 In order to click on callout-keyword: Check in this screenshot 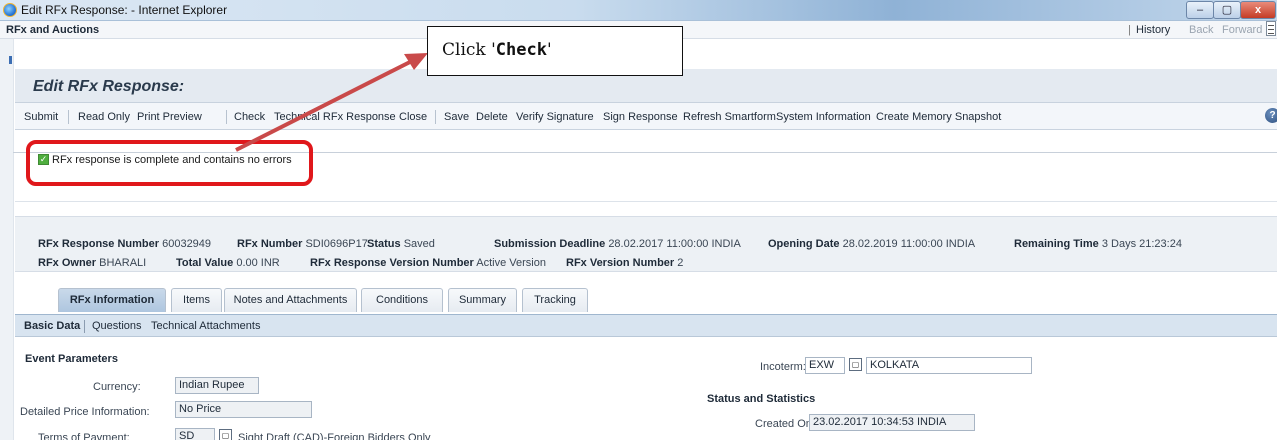, I will do `click(521, 50)`.